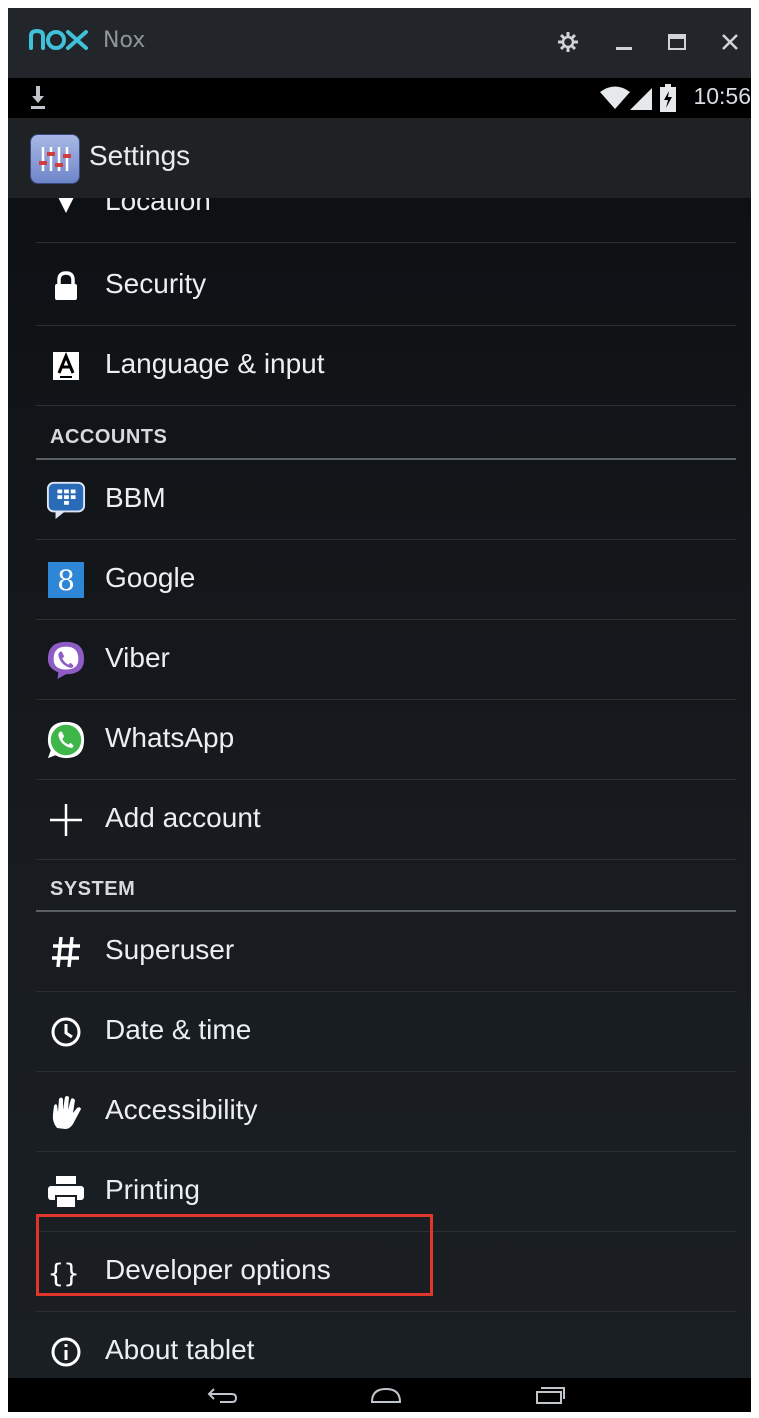 The image size is (759, 1418). I want to click on list-item-date-time: Date & time, so click(386, 1032).